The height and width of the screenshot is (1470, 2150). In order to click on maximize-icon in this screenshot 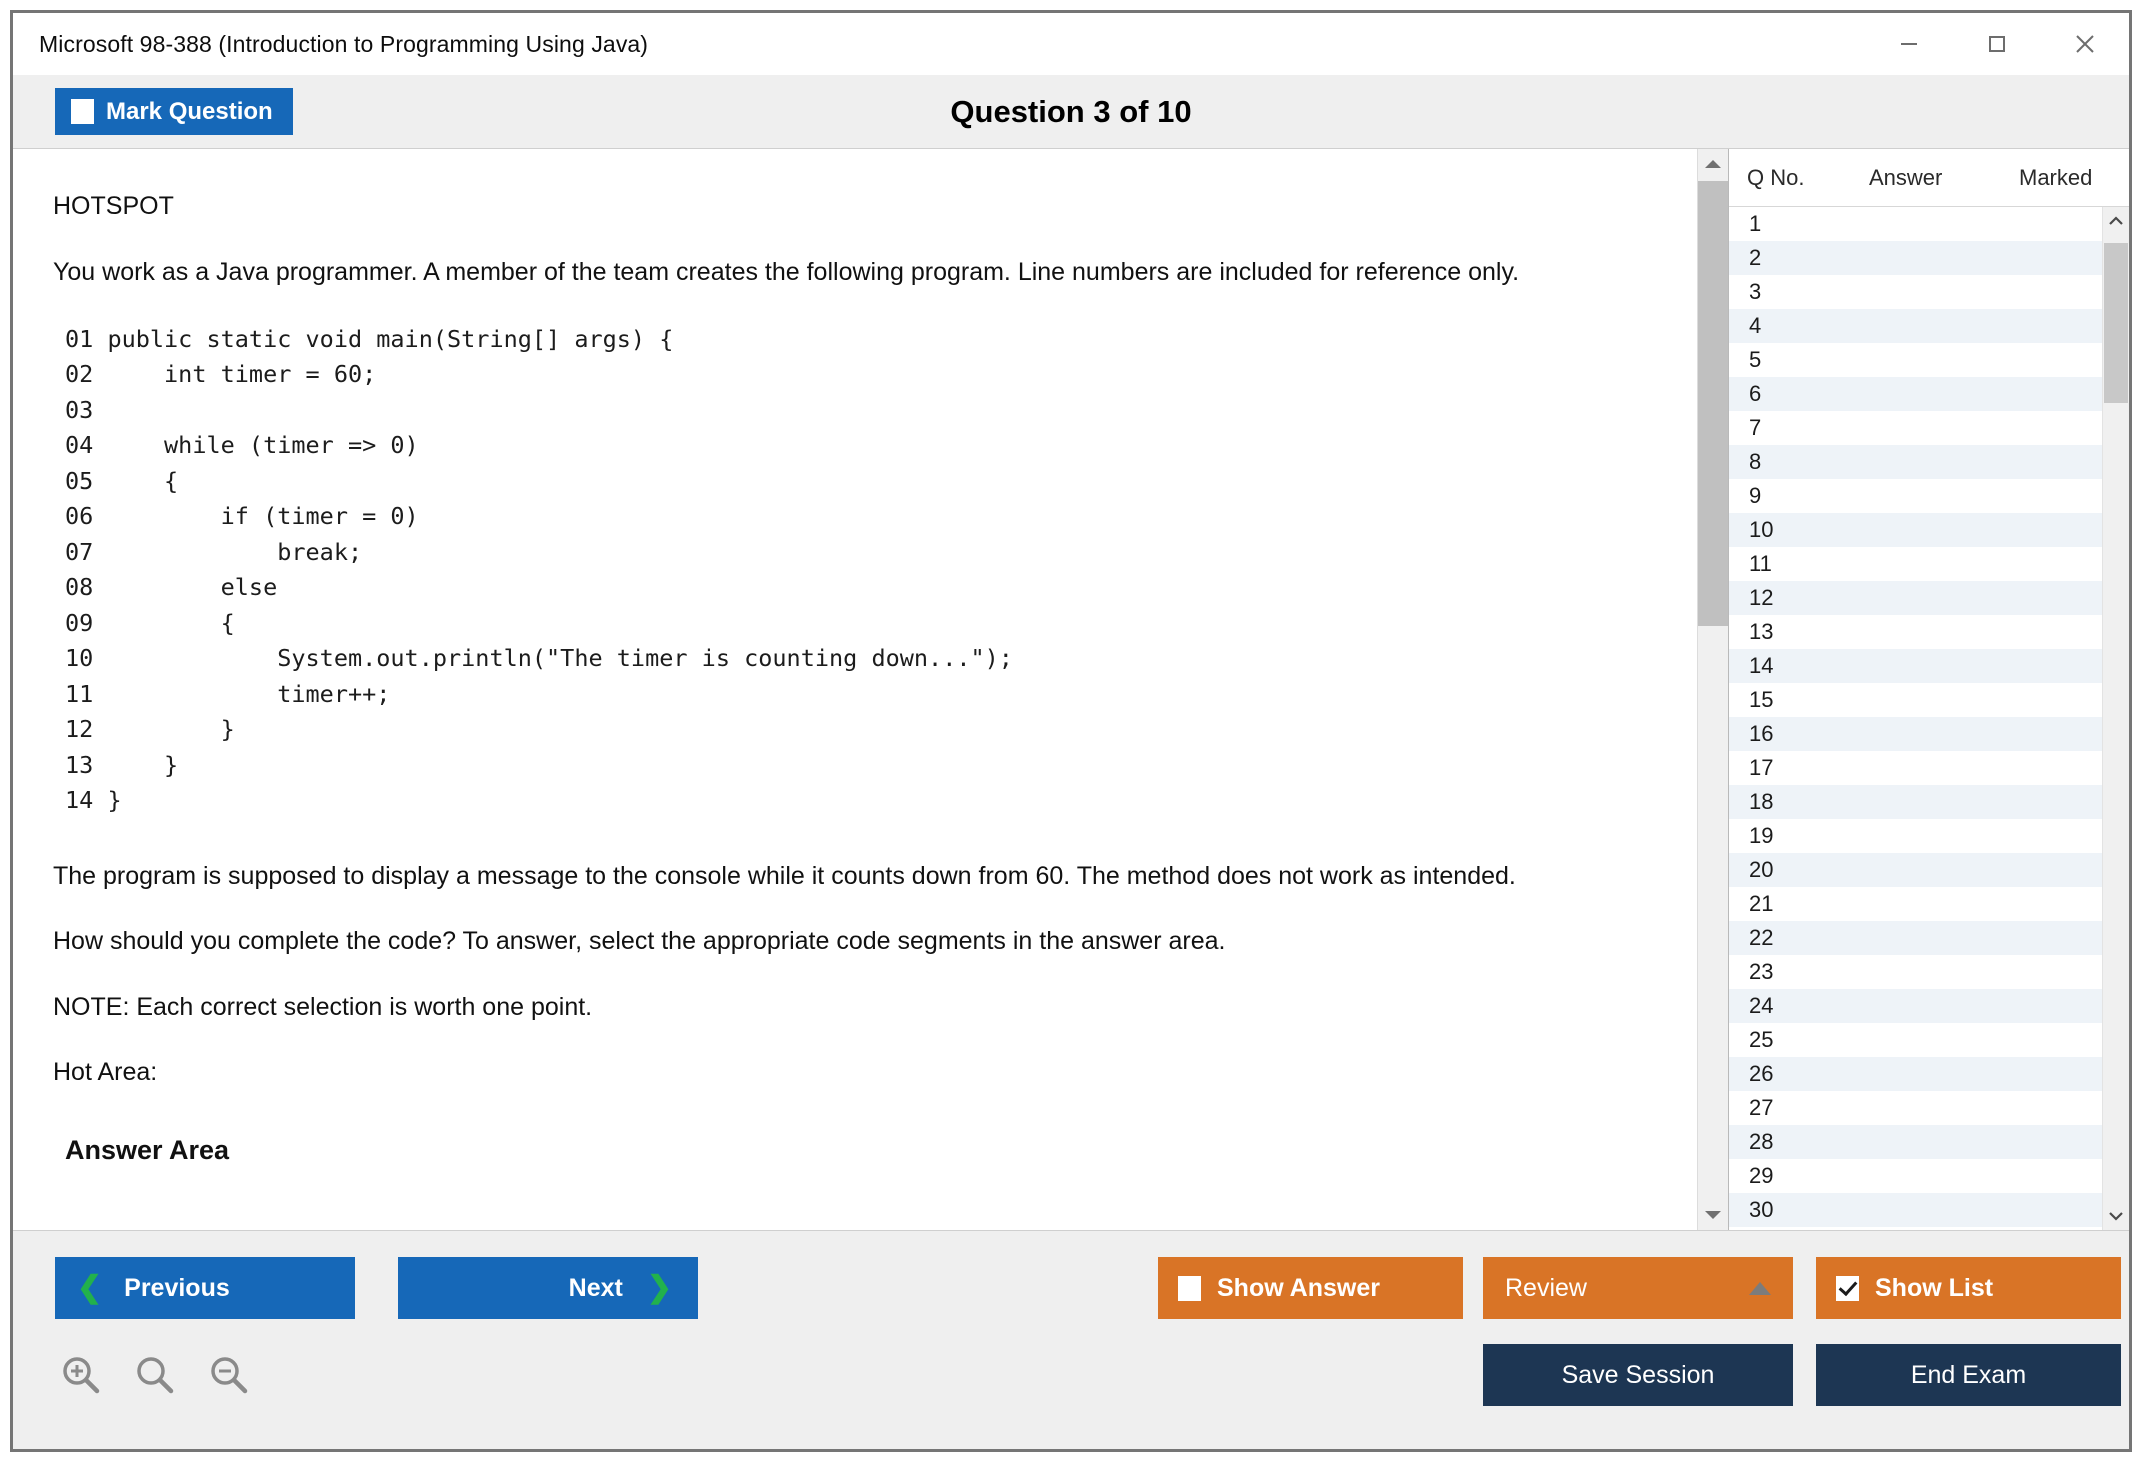, I will do `click(1997, 44)`.